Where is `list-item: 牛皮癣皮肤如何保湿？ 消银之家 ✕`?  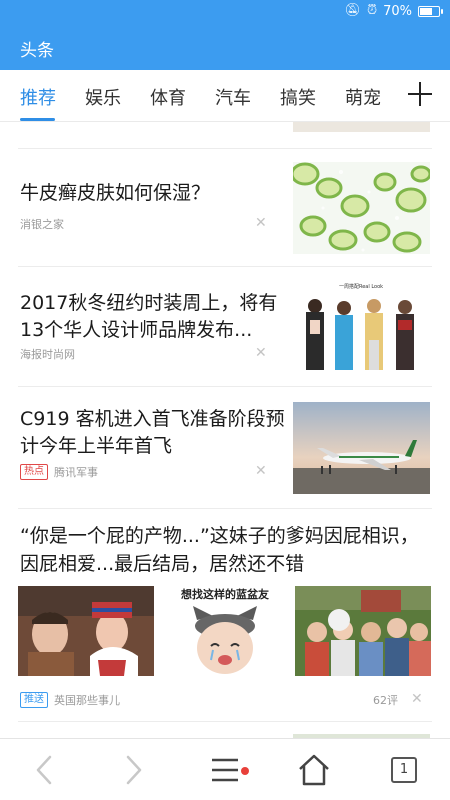 list-item: 牛皮癣皮肤如何保湿？ 消银之家 ✕ is located at coordinates (225, 207).